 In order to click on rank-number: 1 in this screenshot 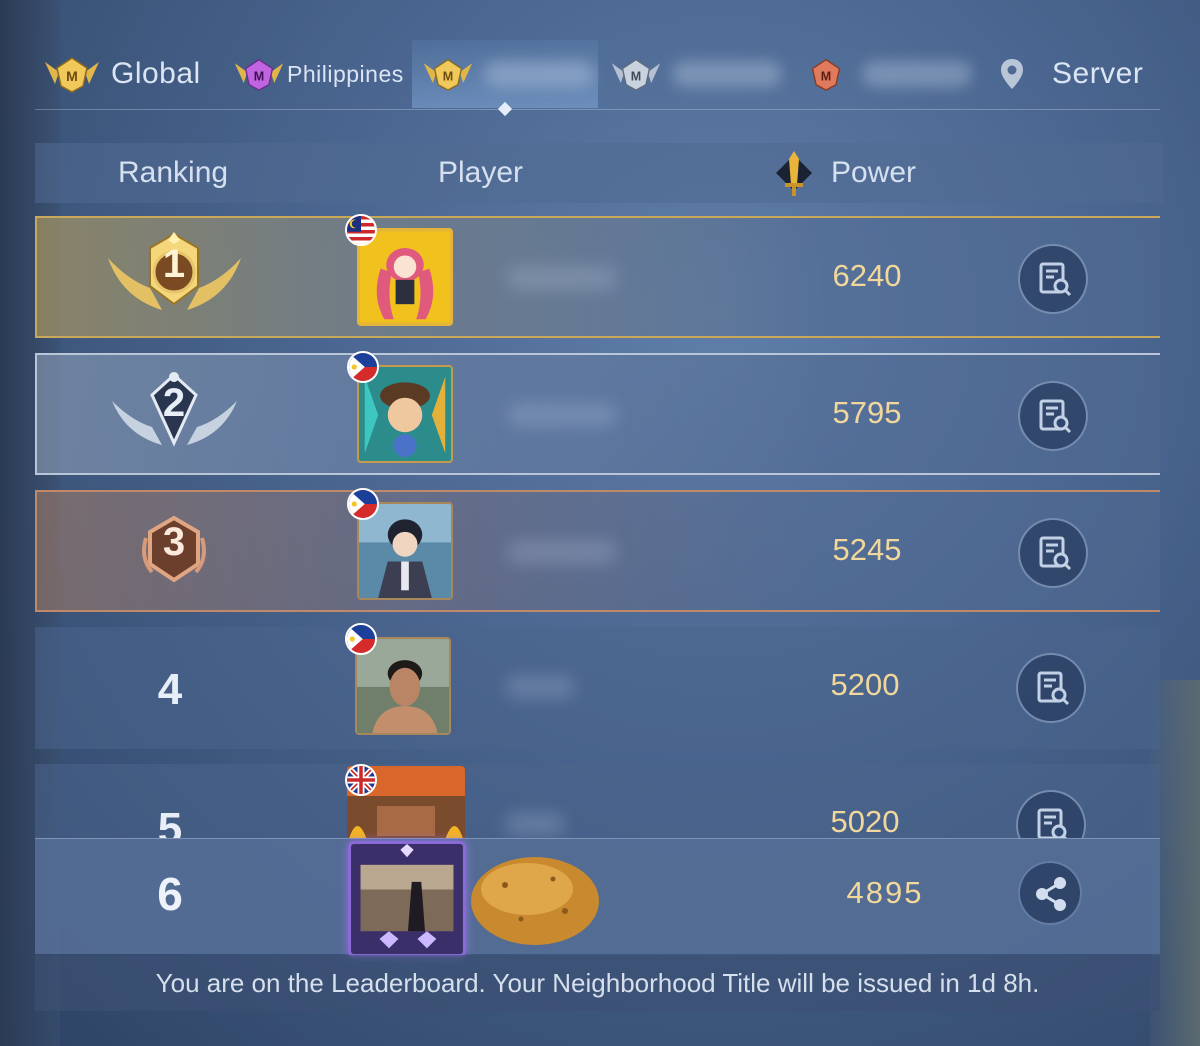, I will do `click(174, 264)`.